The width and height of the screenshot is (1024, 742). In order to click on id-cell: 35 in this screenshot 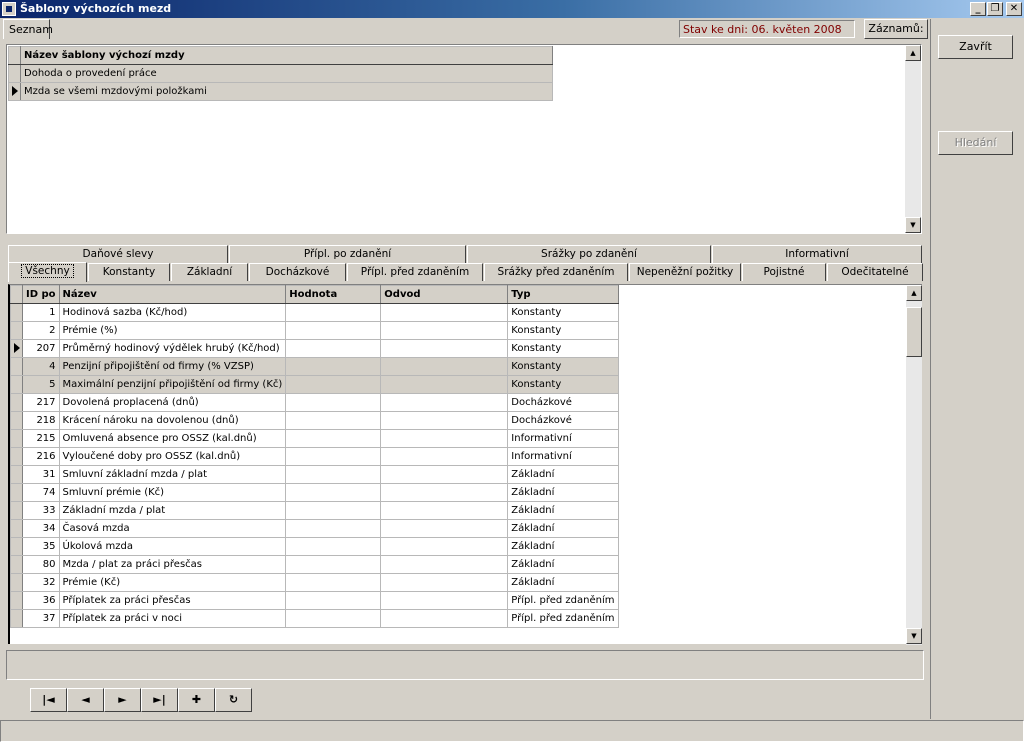, I will do `click(41, 546)`.